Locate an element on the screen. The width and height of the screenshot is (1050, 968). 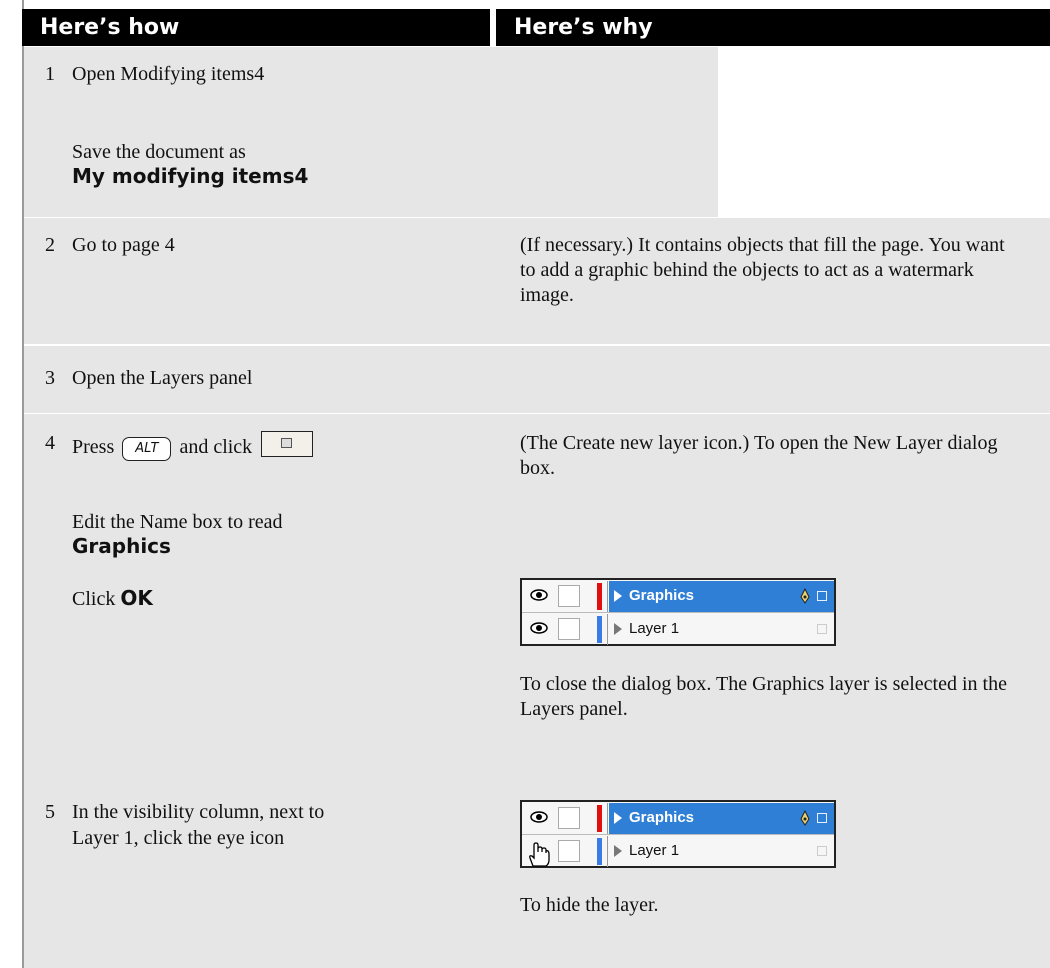
step-band-1-why-white is located at coordinates (884, 132).